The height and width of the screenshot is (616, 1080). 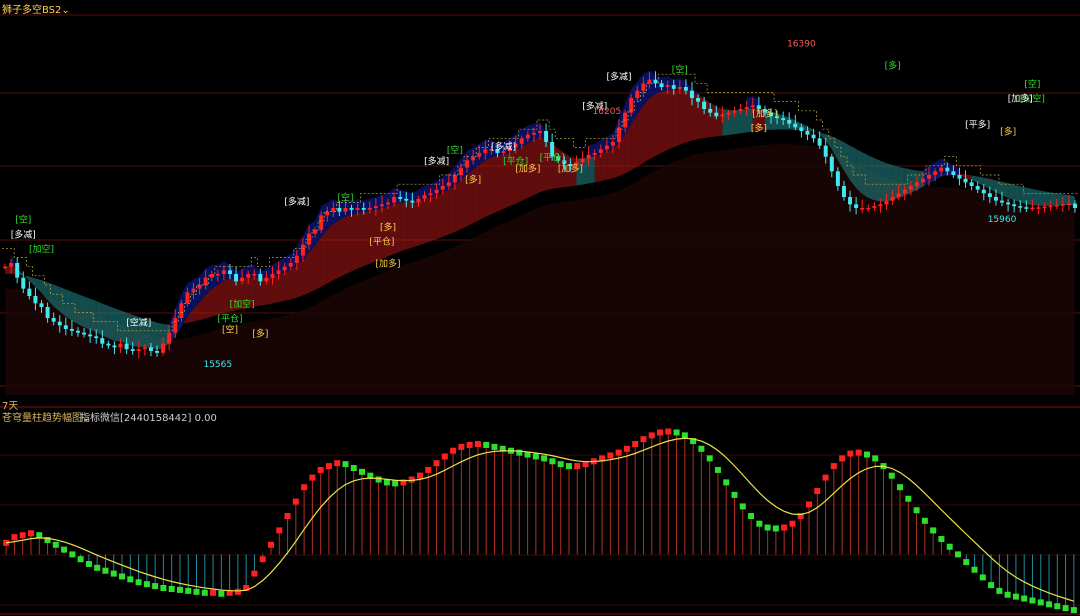 I want to click on sub-panel-title: 苍穹量柱趋势幅图⌄, so click(x=46, y=416).